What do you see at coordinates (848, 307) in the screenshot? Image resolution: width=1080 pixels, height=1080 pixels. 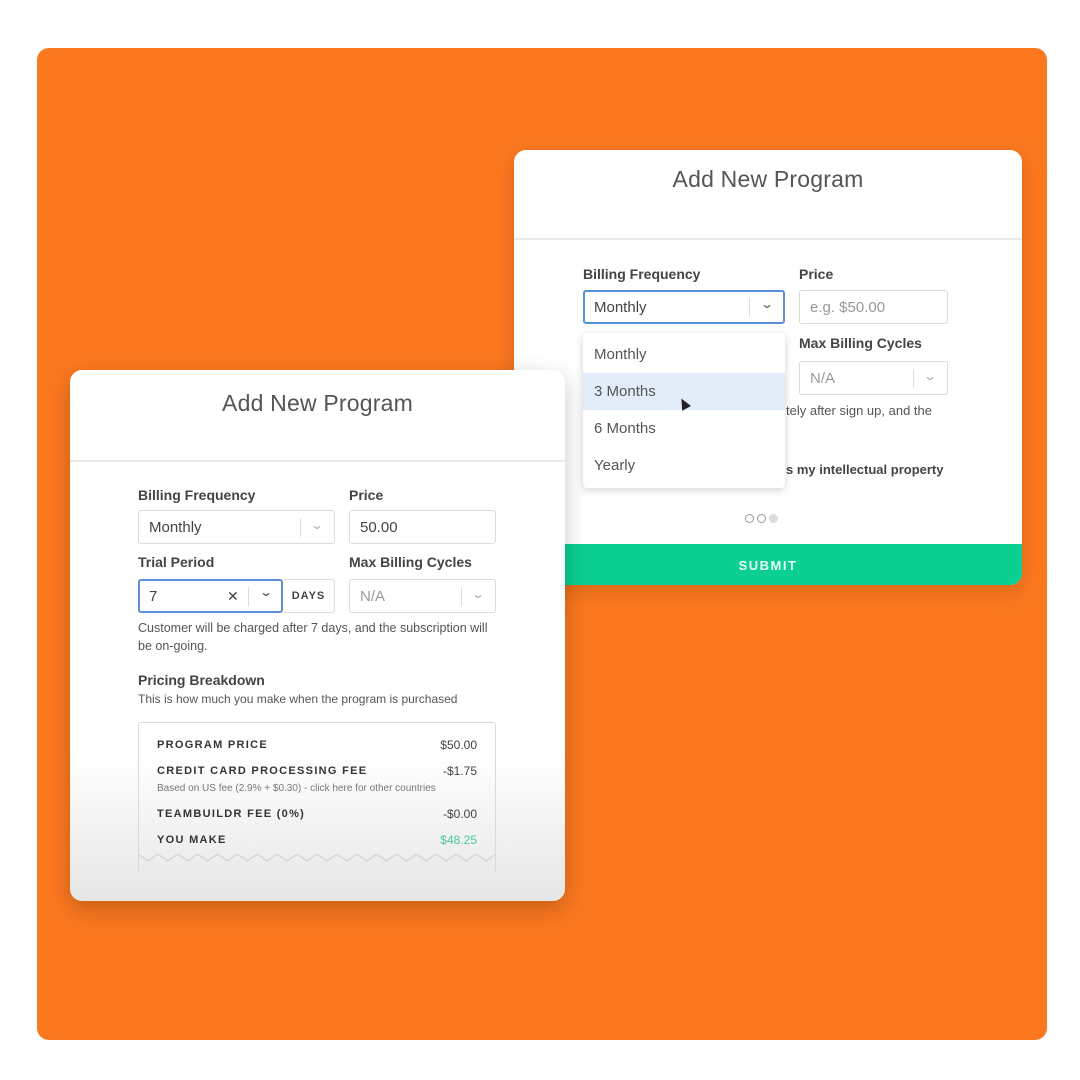 I see `back-price-placeholder: e.g. $50.00` at bounding box center [848, 307].